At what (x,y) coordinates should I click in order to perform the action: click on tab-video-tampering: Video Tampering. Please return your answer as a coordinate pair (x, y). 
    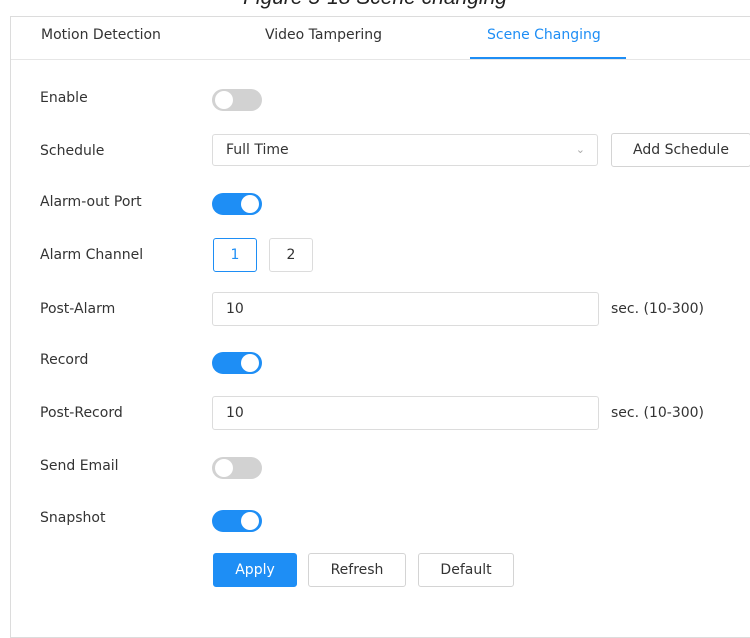
    Looking at the image, I should click on (323, 35).